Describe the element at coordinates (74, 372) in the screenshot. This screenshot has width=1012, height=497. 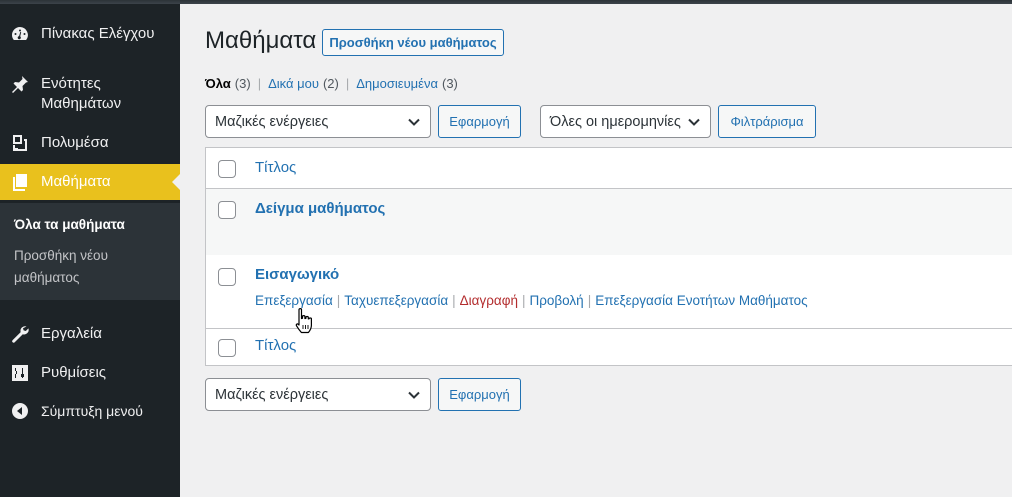
I see `sidebar-item-label: Ρυθμίσεις` at that location.